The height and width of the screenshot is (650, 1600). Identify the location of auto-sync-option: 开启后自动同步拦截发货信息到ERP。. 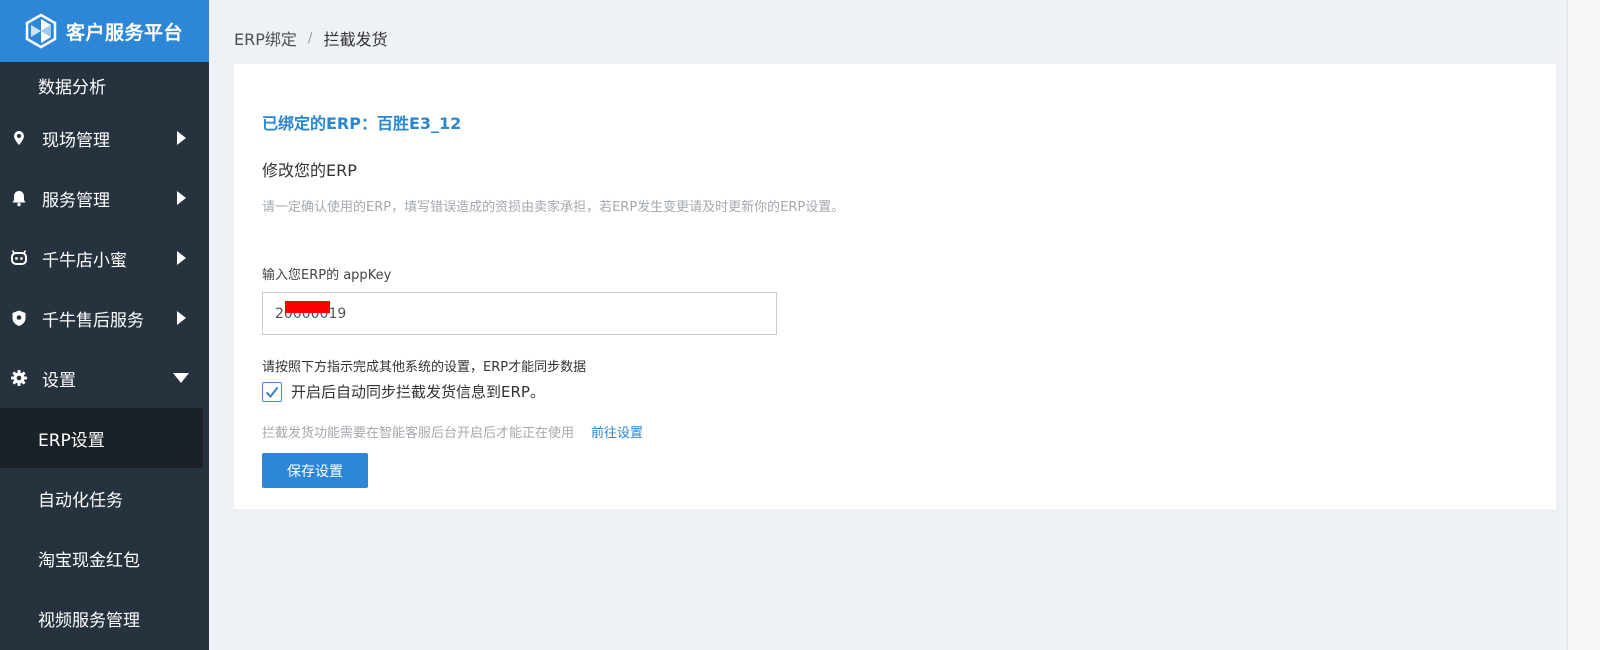
(403, 391).